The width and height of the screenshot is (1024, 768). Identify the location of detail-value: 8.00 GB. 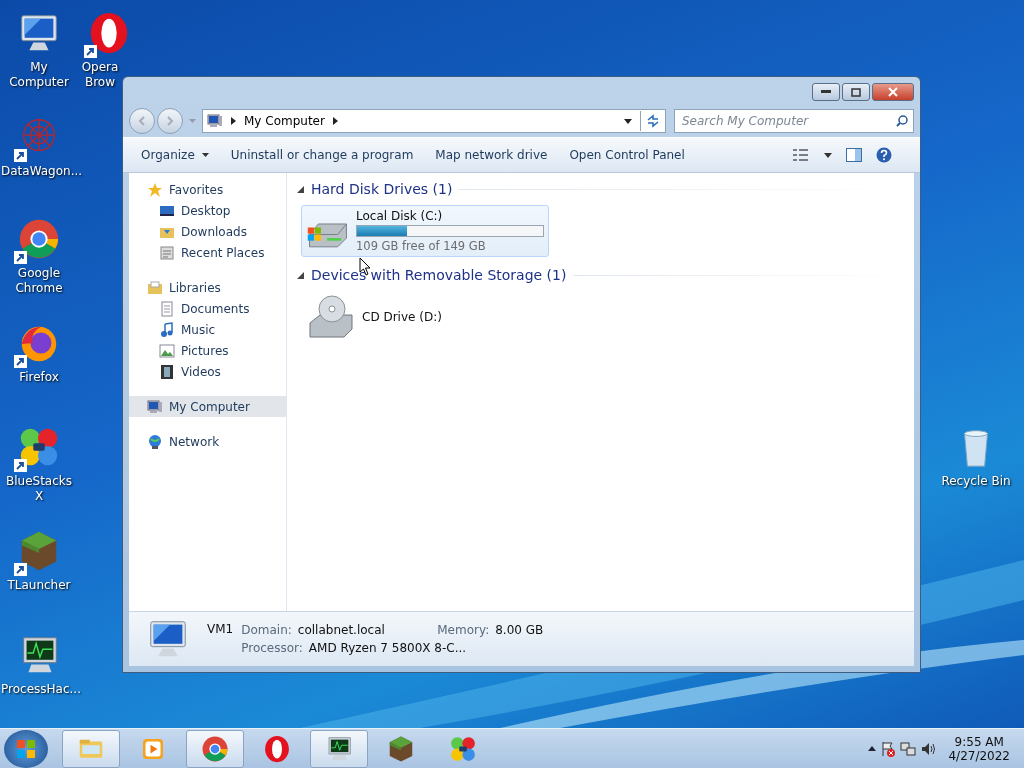
(519, 630).